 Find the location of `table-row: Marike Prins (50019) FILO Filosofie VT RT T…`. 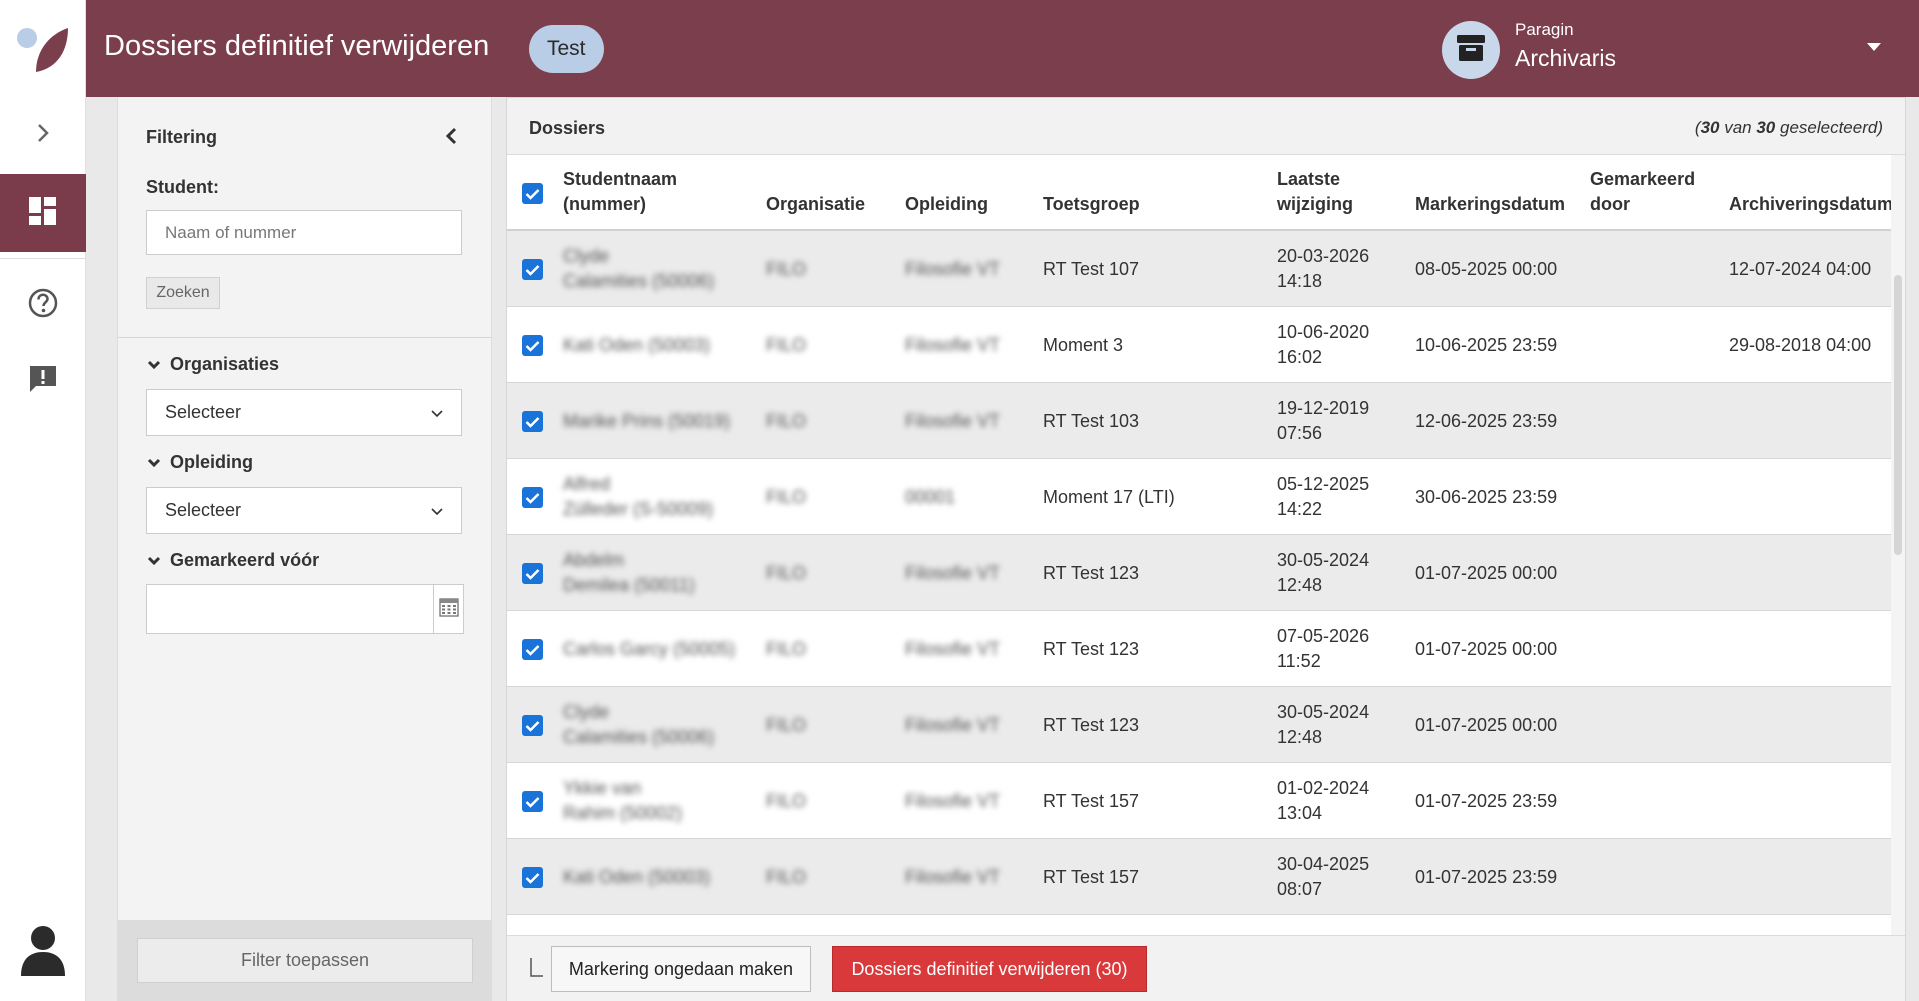

table-row: Marike Prins (50019) FILO Filosofie VT RT T… is located at coordinates (1206, 421).